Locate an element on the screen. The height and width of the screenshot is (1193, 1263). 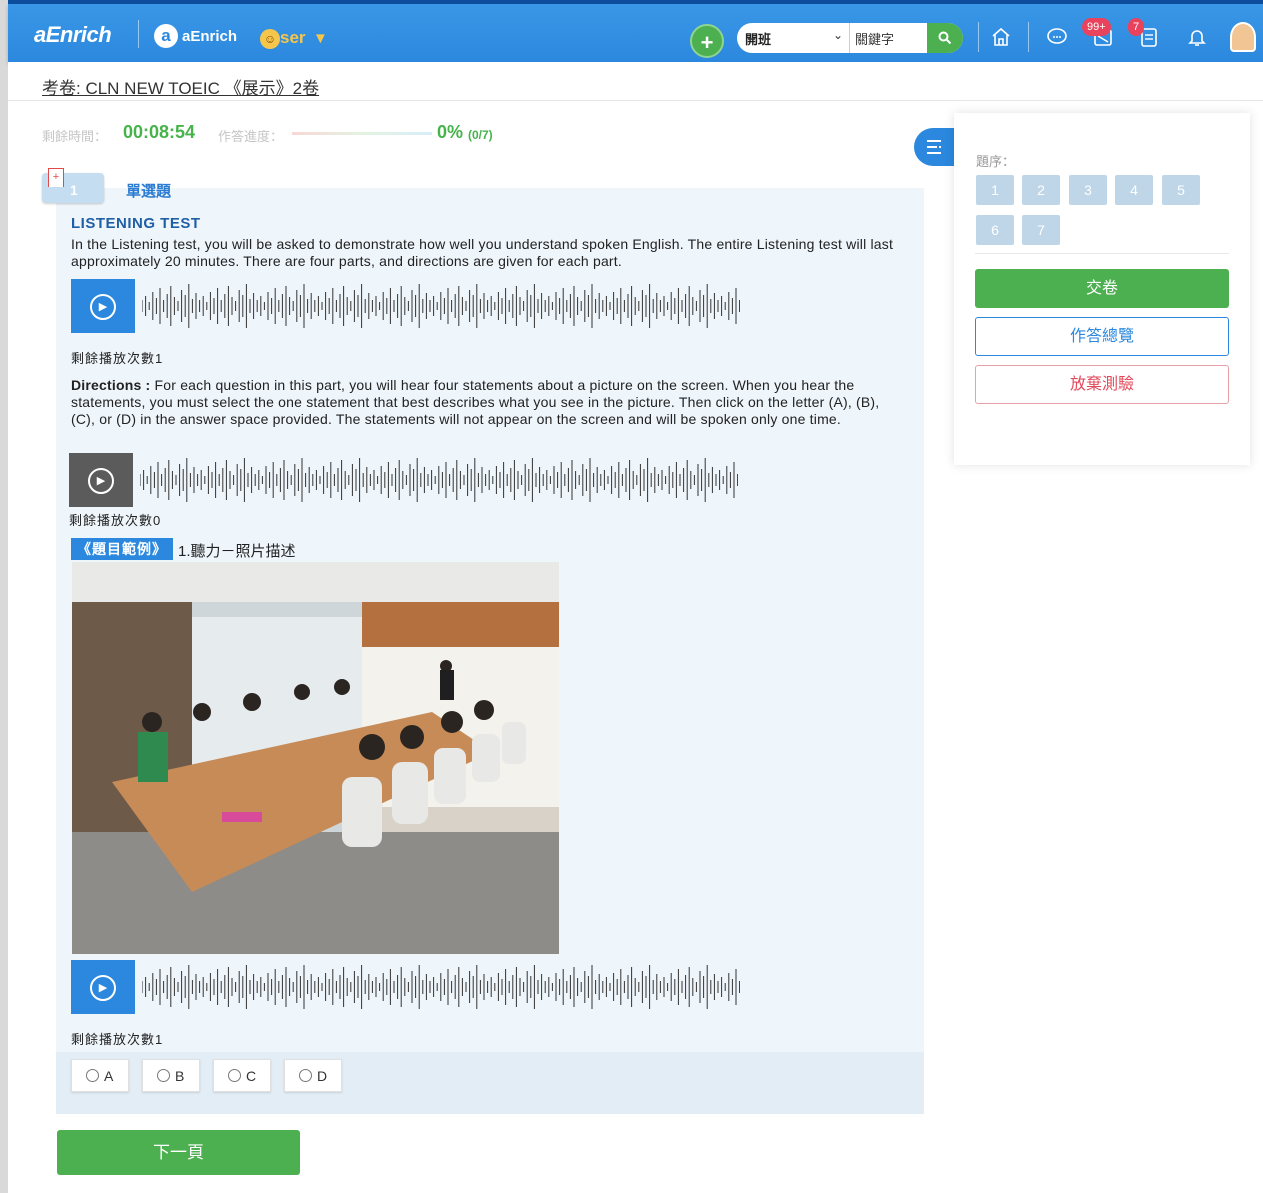
submit-exam-button: 交卷 is located at coordinates (1102, 288).